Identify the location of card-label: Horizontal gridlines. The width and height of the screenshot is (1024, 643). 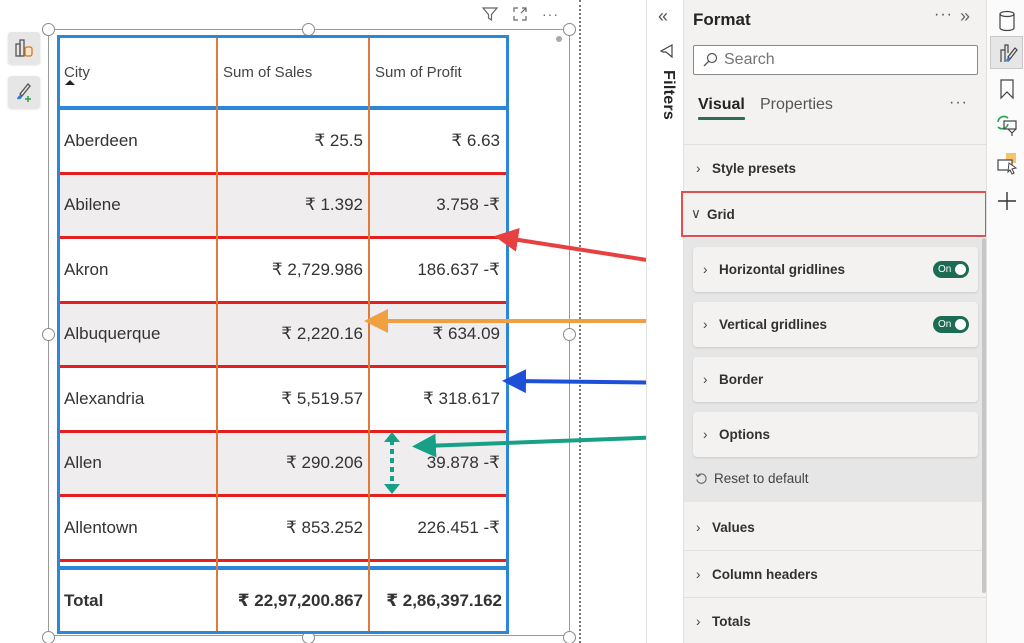
(782, 269).